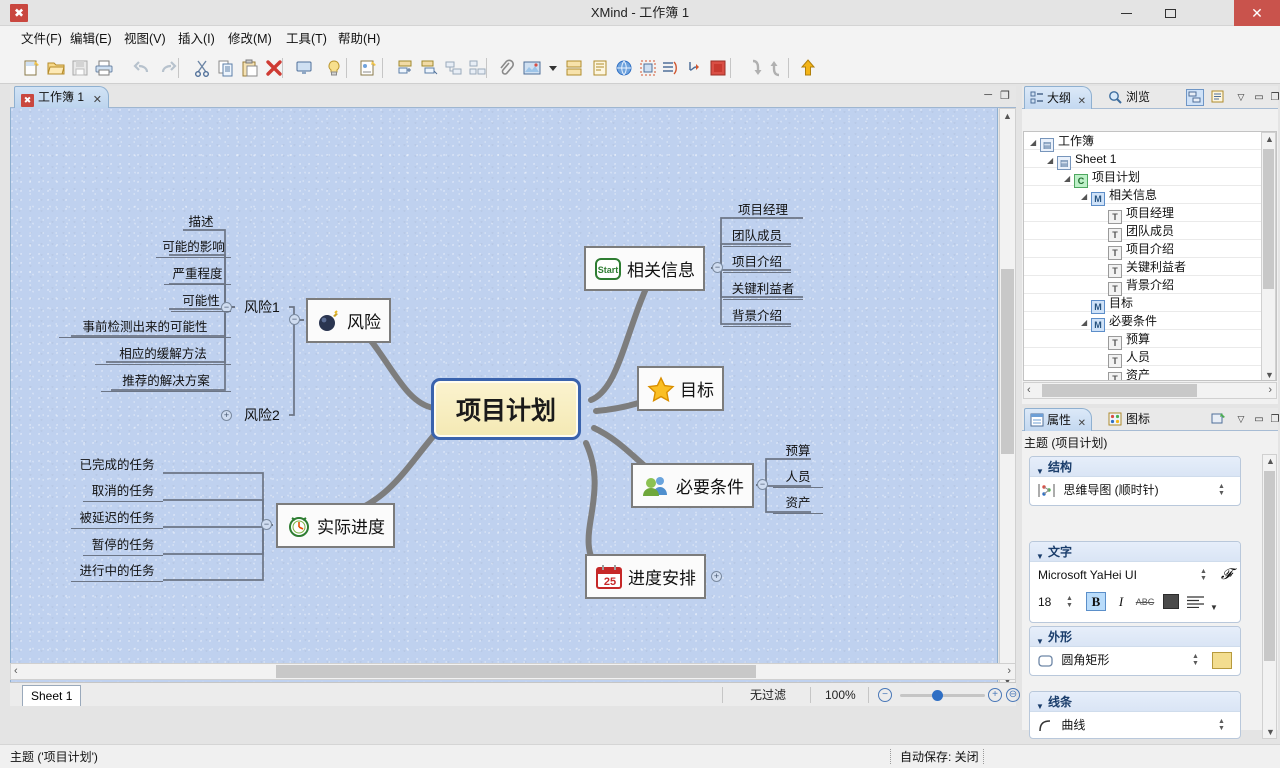 This screenshot has height=768, width=1280. Describe the element at coordinates (1150, 250) in the screenshot. I see `outline-row-6: T 项目介绍` at that location.